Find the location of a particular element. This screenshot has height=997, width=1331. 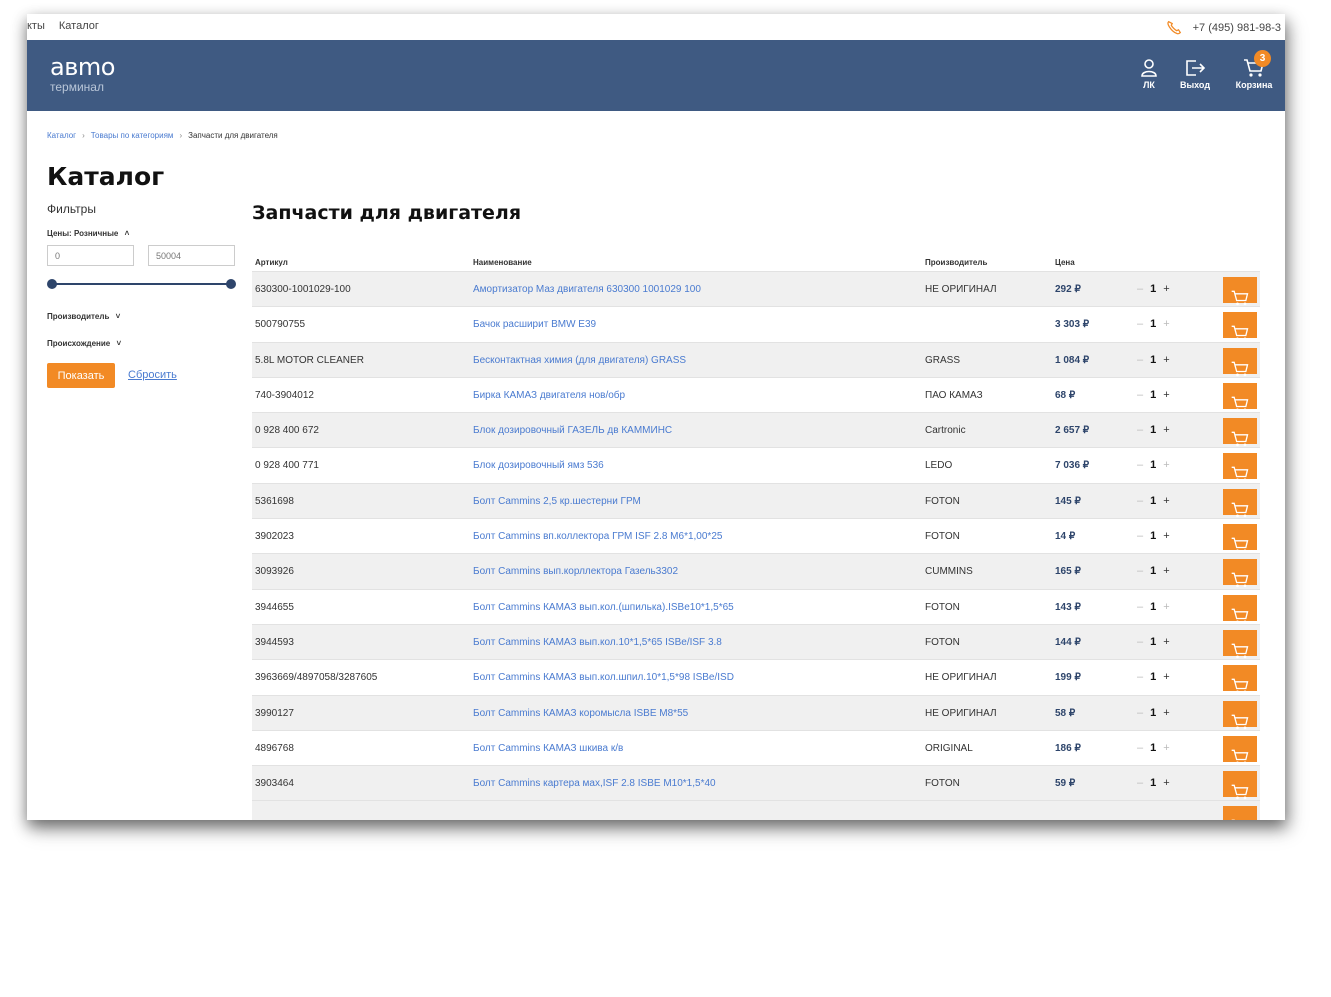

breadcrumb-categories: Товары по категориям is located at coordinates (132, 135).